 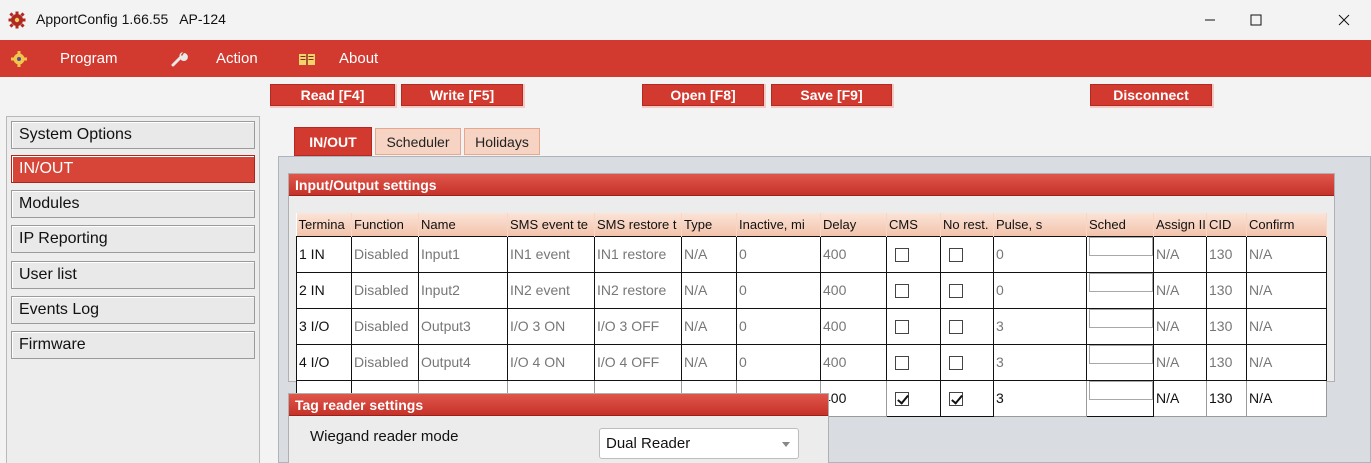 What do you see at coordinates (638, 290) in the screenshot?
I see `cell-sms-restore: IN2 restore` at bounding box center [638, 290].